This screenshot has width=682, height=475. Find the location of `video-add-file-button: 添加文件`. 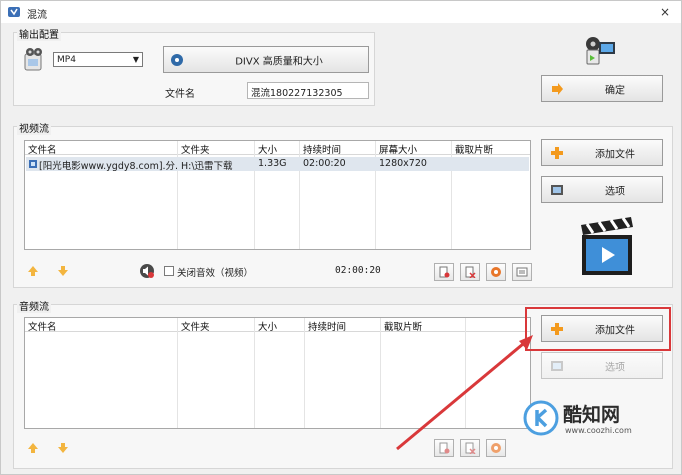

video-add-file-button: 添加文件 is located at coordinates (602, 152).